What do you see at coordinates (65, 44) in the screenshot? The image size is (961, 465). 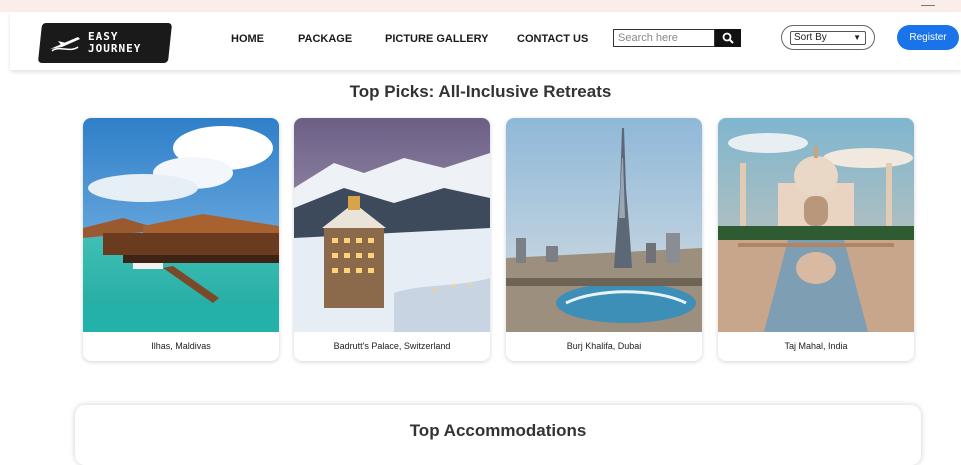 I see `plane-logo-icon` at bounding box center [65, 44].